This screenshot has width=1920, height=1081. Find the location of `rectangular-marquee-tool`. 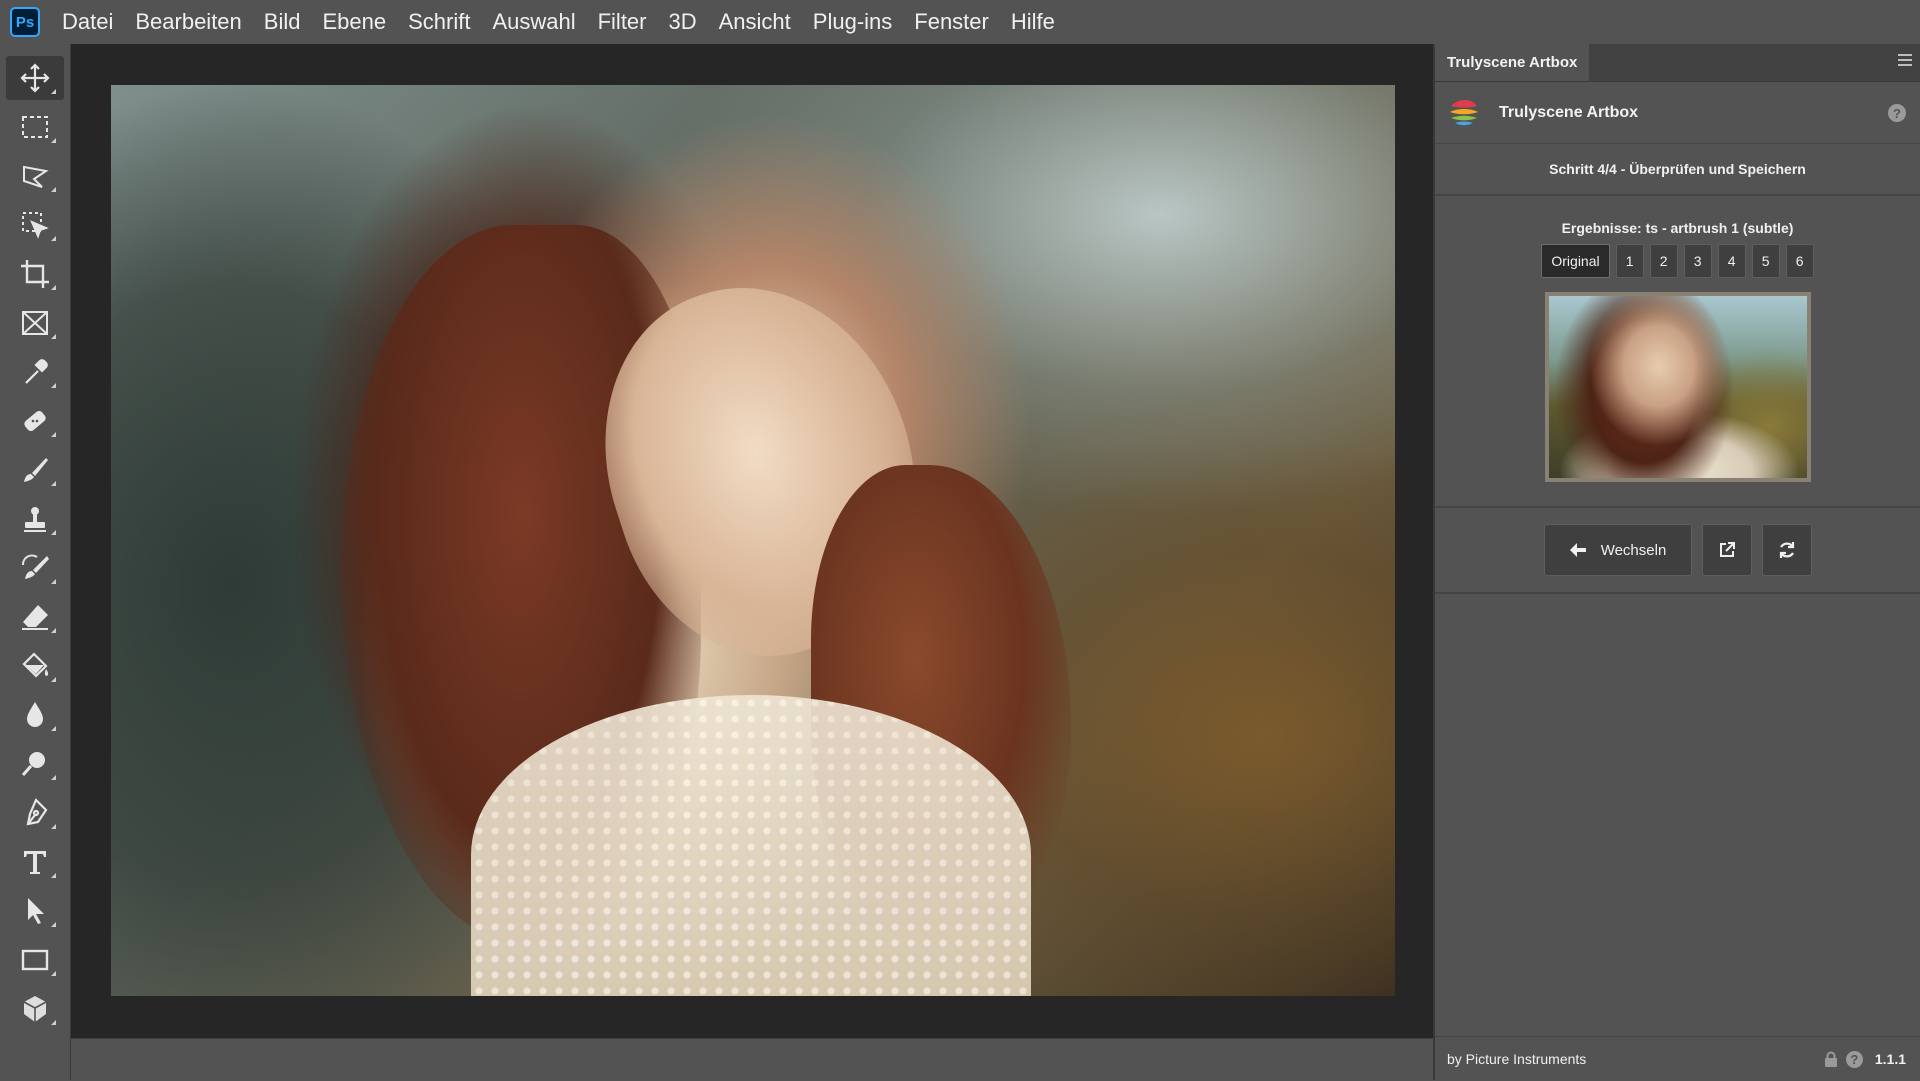

rectangular-marquee-tool is located at coordinates (35, 127).